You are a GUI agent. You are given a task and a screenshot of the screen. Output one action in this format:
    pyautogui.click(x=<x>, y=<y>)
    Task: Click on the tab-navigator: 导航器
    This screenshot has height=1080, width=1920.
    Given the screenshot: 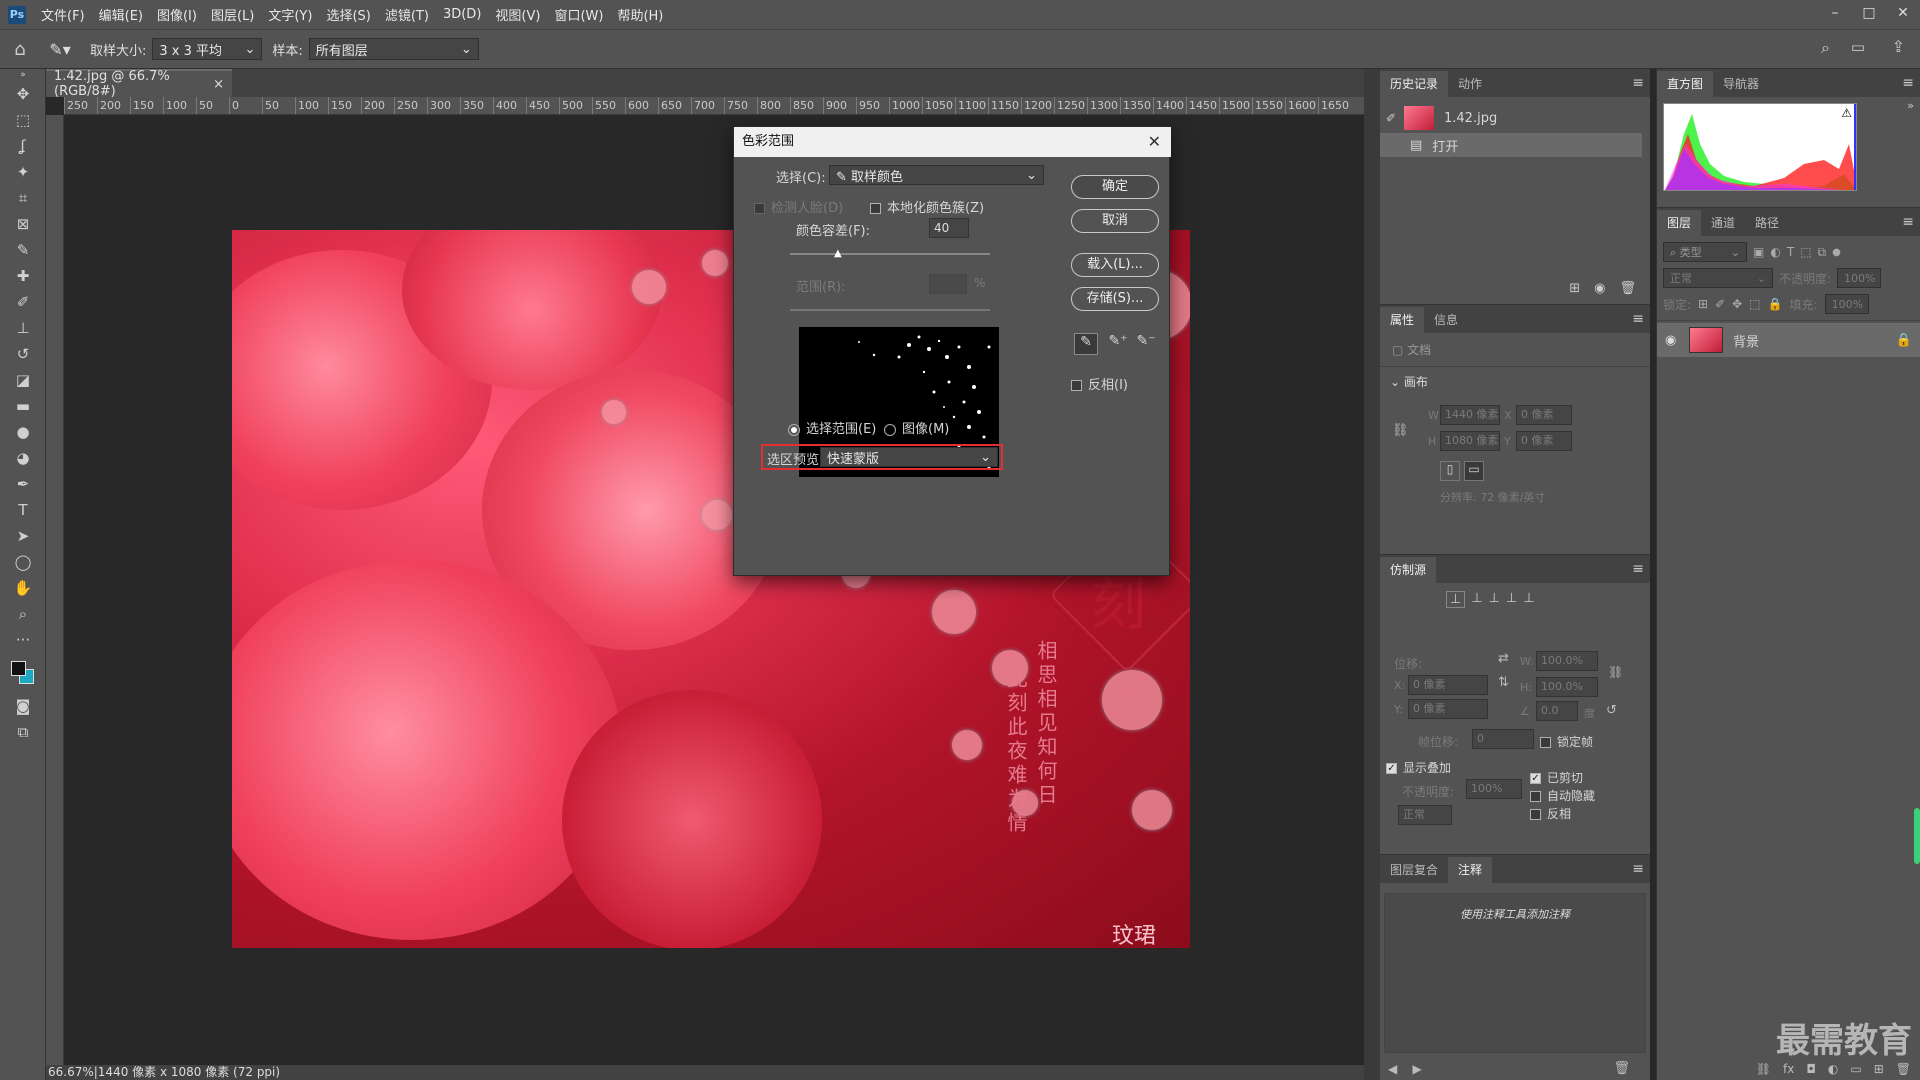 What is the action you would take?
    pyautogui.click(x=1741, y=84)
    